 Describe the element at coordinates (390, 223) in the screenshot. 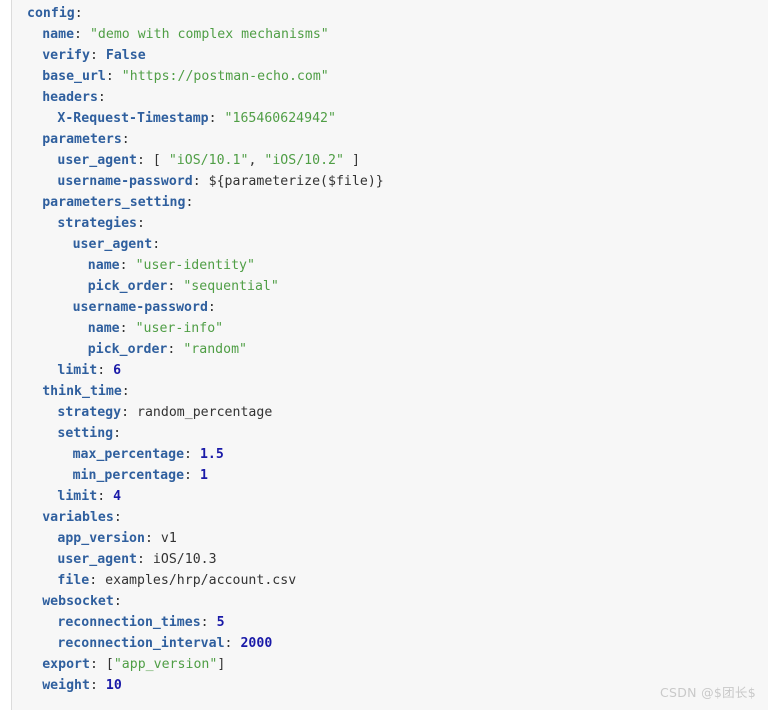

I see `code-line: strategies:` at that location.